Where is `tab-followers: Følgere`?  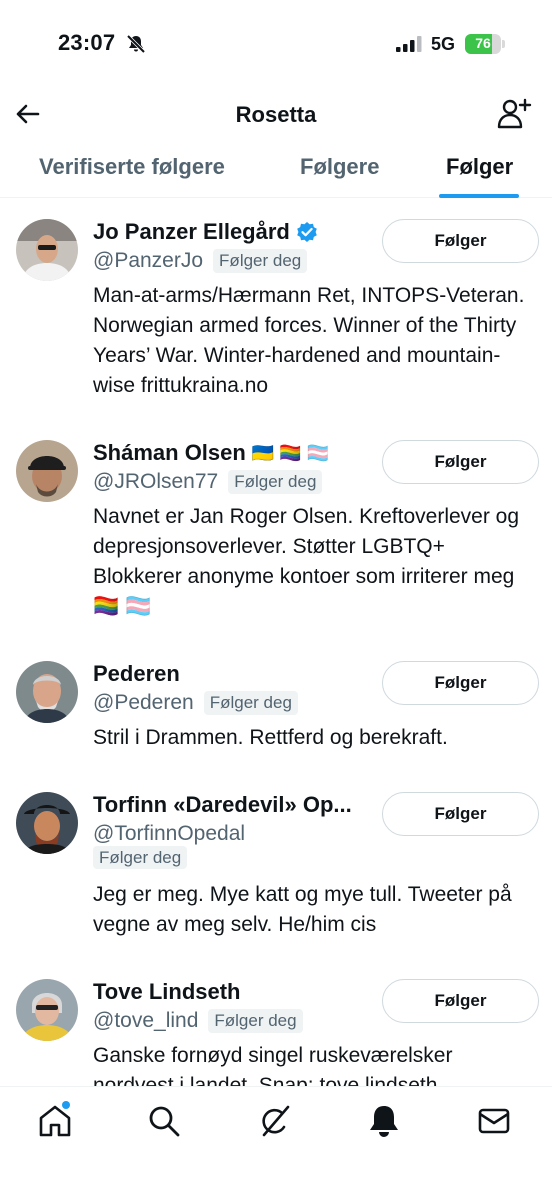
tab-followers: Følgere is located at coordinates (339, 167).